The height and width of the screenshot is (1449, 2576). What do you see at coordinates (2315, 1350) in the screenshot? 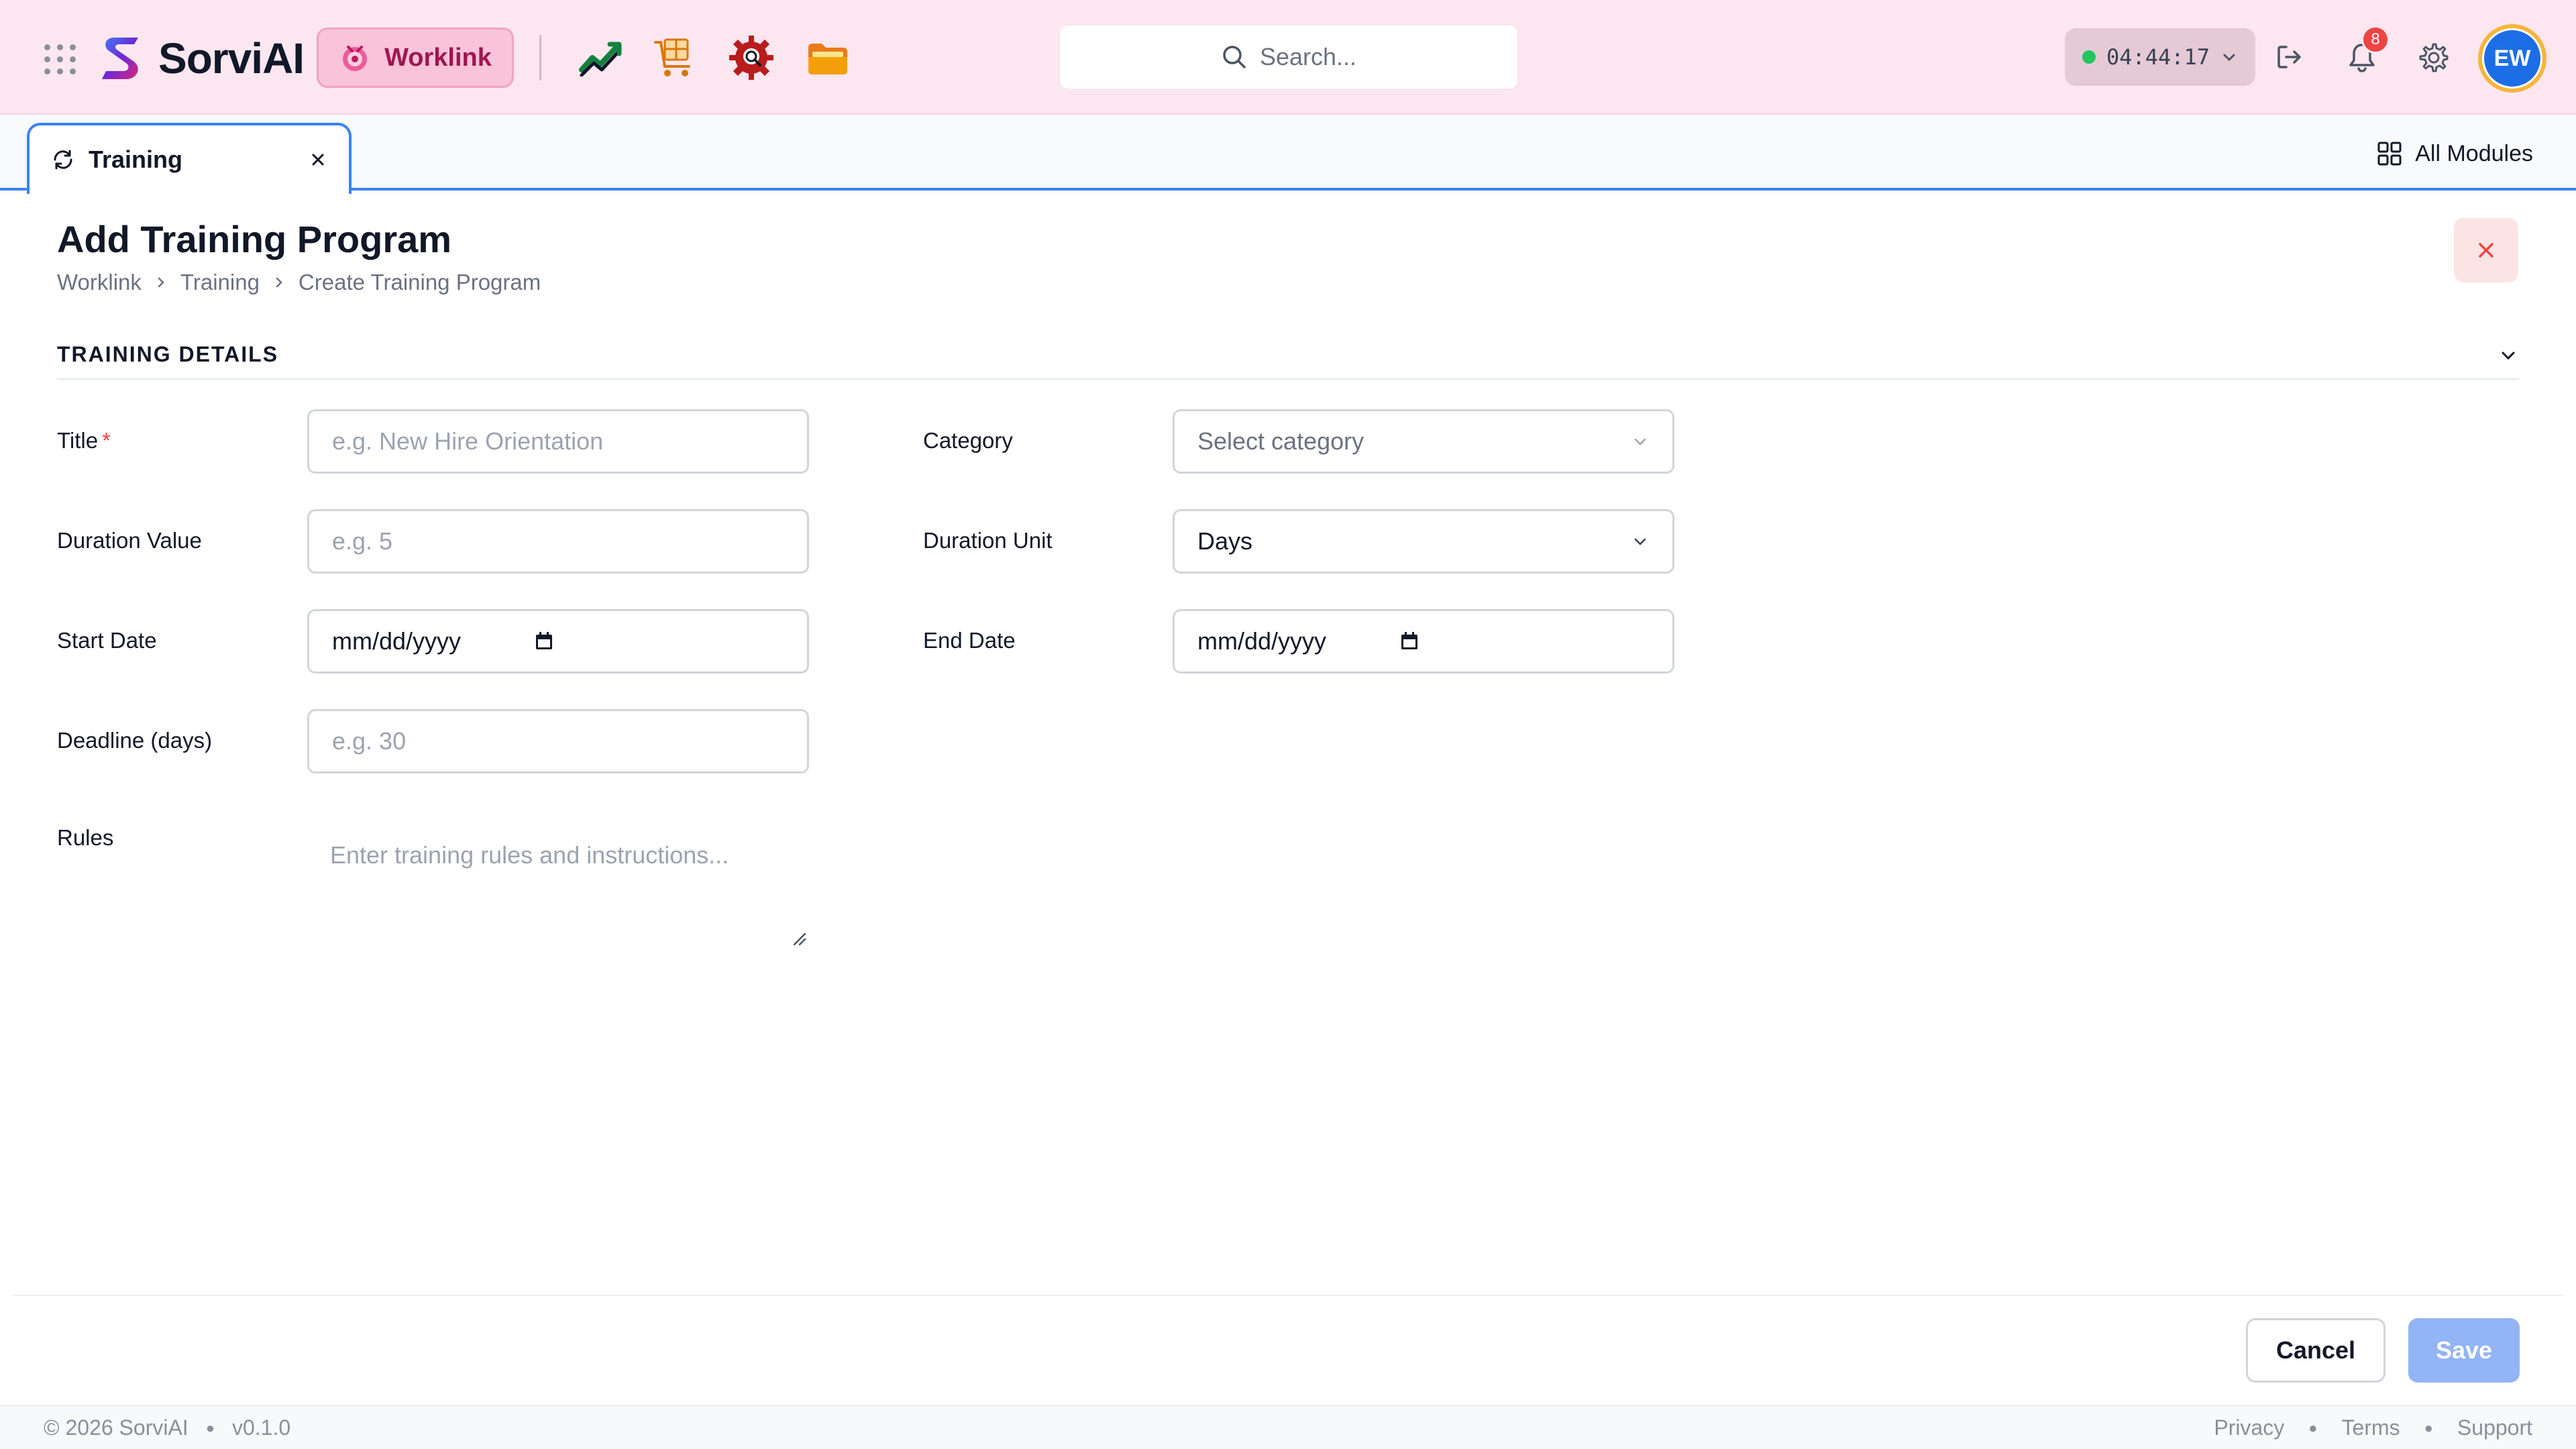
I see `cancel-button: Cancel` at bounding box center [2315, 1350].